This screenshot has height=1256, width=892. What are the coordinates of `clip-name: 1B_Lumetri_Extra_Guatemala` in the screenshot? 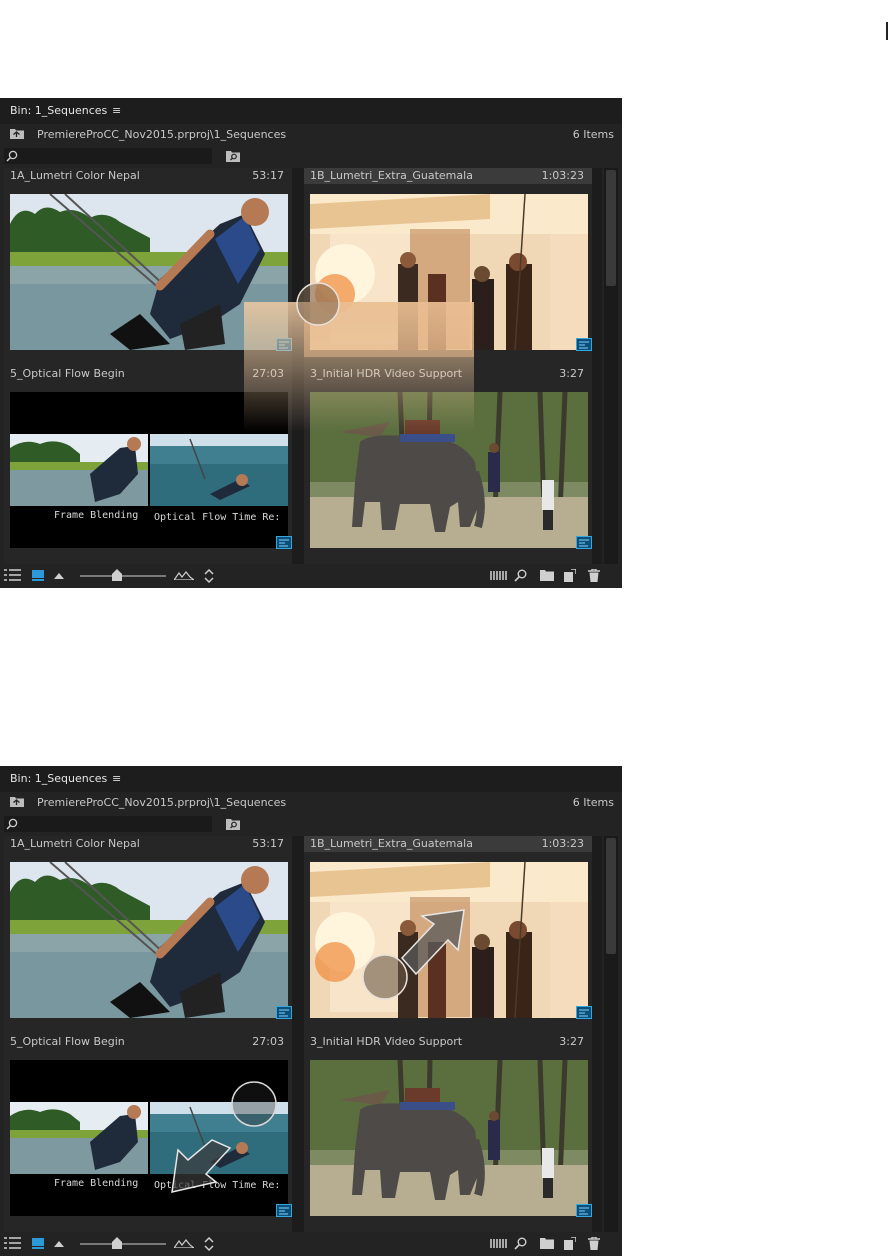 It's located at (391, 175).